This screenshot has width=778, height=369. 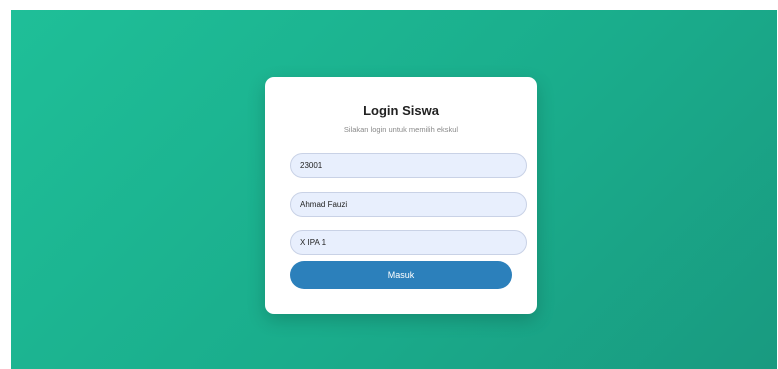 I want to click on login-submit-button: Masuk, so click(x=401, y=275).